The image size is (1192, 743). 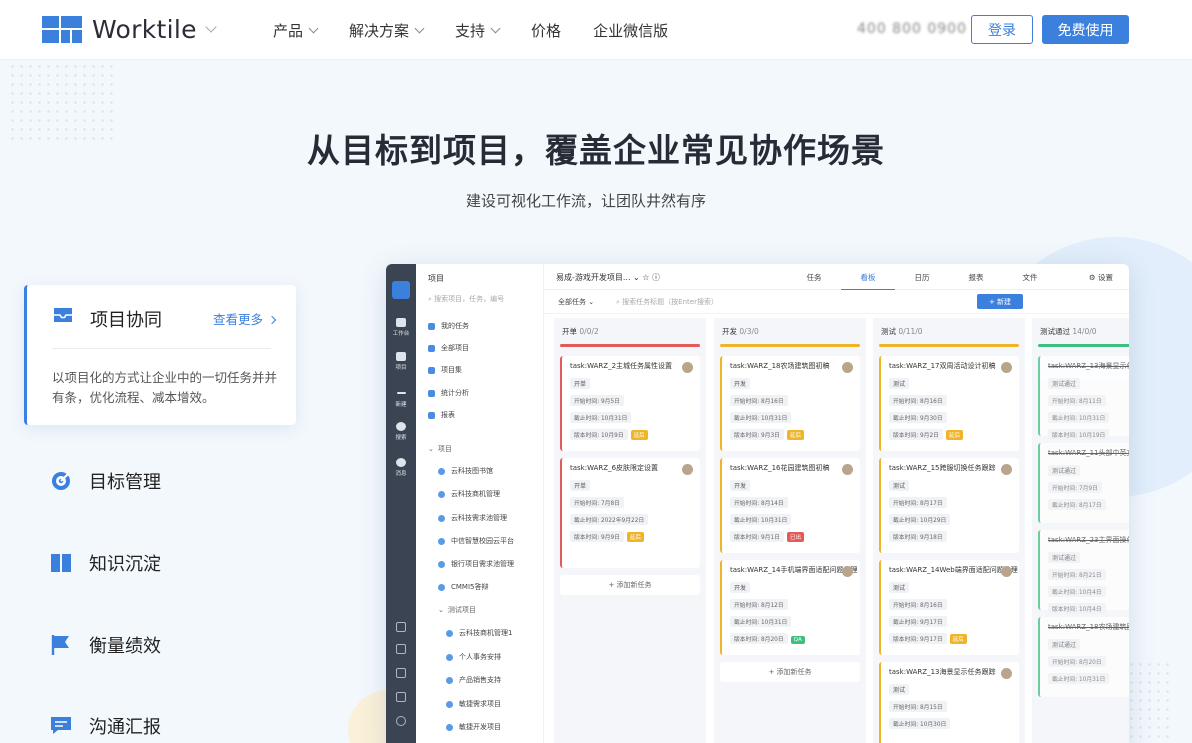 What do you see at coordinates (401, 673) in the screenshot?
I see `file-icon` at bounding box center [401, 673].